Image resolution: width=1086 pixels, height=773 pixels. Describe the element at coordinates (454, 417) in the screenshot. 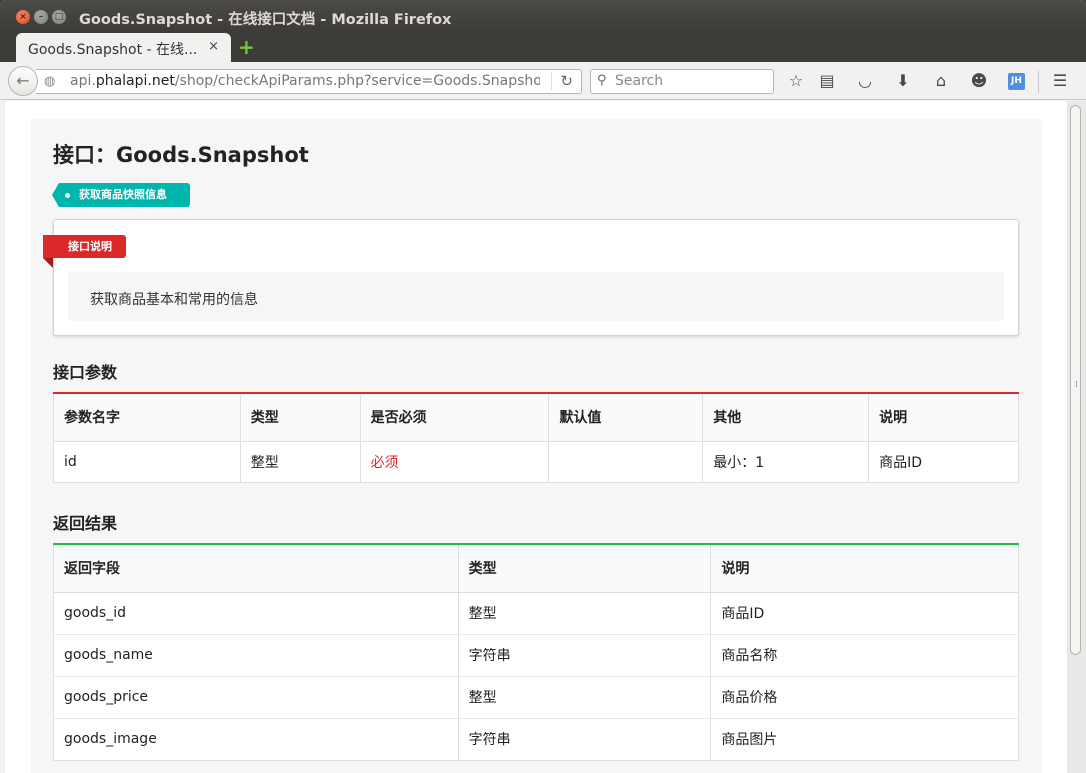

I see `column-header: 是否必须` at that location.